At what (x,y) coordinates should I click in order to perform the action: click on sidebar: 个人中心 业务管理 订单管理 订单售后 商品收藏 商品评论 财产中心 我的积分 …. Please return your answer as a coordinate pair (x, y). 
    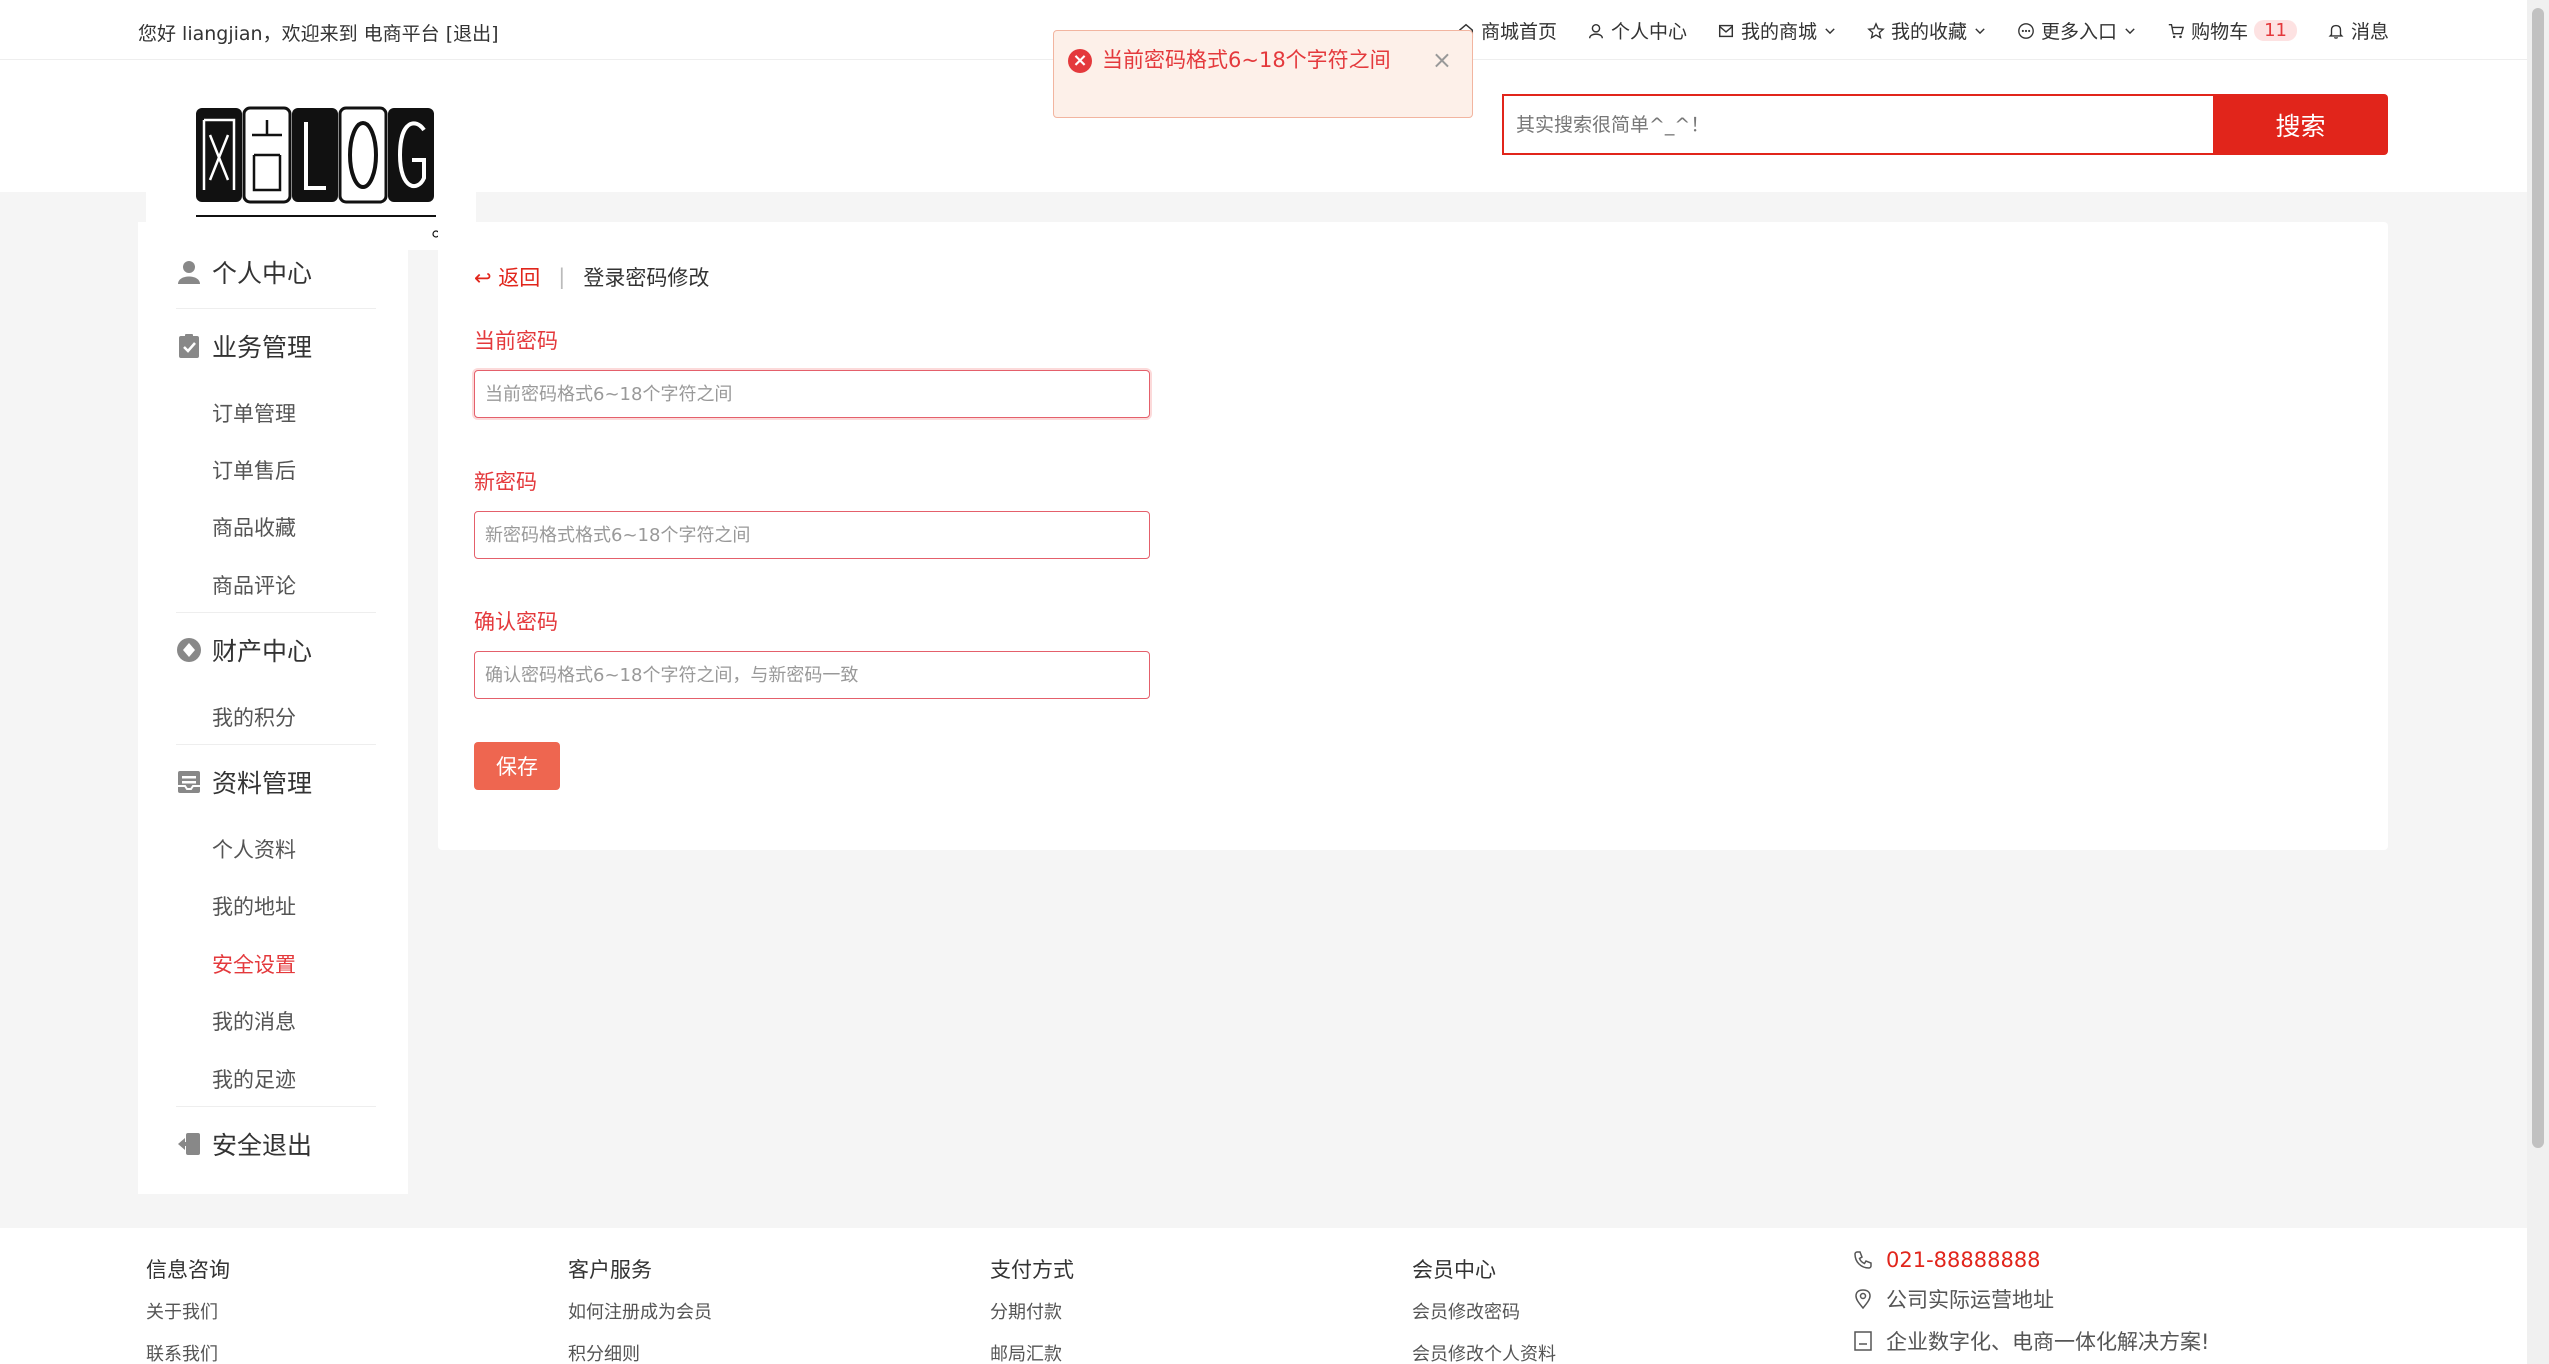
    Looking at the image, I should click on (273, 708).